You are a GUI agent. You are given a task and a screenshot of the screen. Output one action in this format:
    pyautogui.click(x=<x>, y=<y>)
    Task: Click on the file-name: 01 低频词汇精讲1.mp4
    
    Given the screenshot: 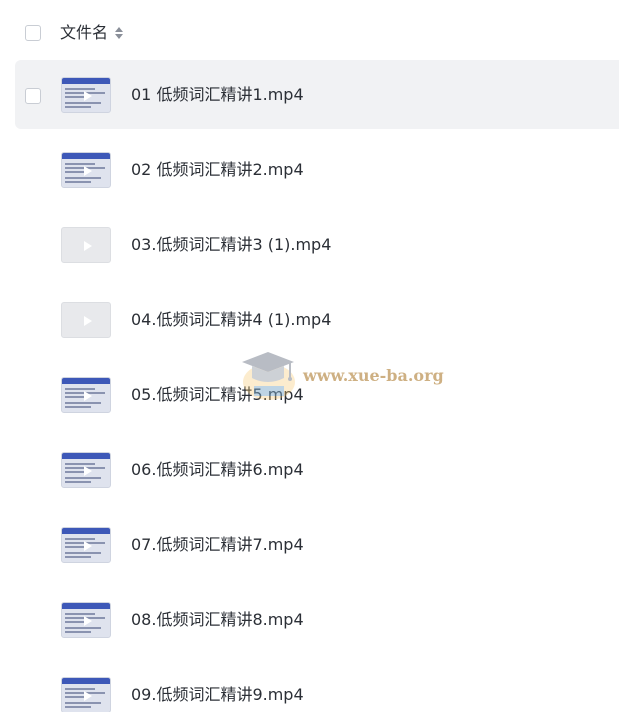 What is the action you would take?
    pyautogui.click(x=217, y=95)
    